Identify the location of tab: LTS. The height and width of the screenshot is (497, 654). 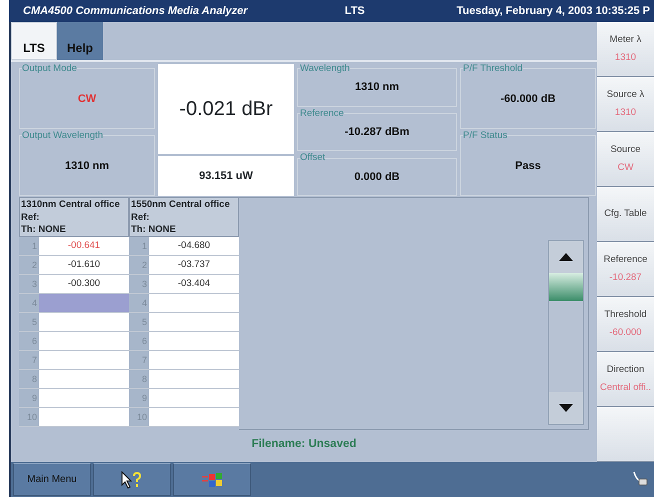
(34, 41).